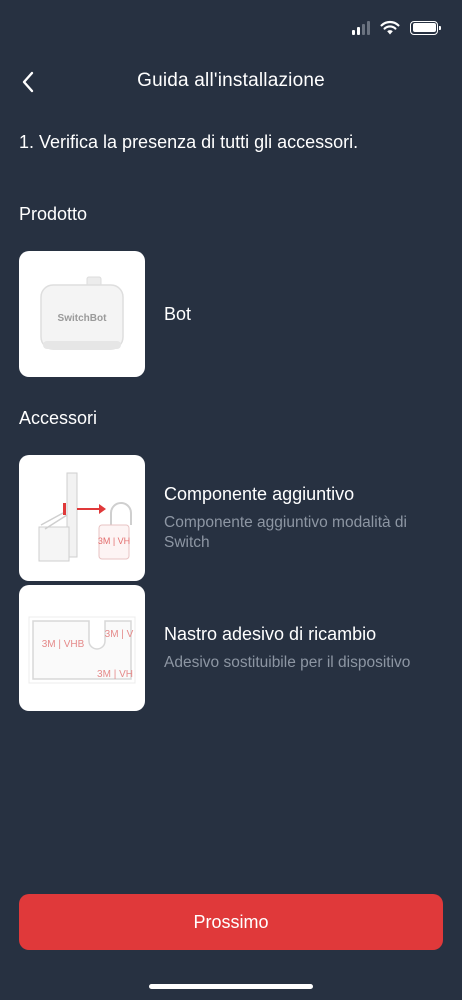 The image size is (462, 1000). Describe the element at coordinates (259, 493) in the screenshot. I see `accessory-name: Componente aggiuntivo` at that location.